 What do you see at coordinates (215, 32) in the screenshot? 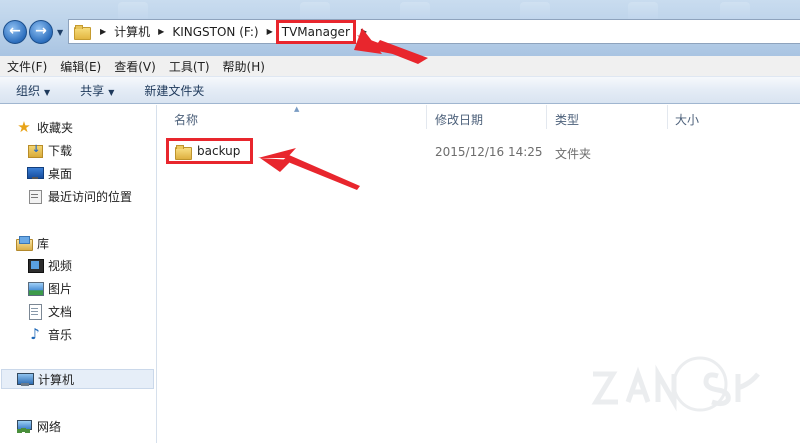
I see `breadcrumb-drive: KINGSTON (F:)` at bounding box center [215, 32].